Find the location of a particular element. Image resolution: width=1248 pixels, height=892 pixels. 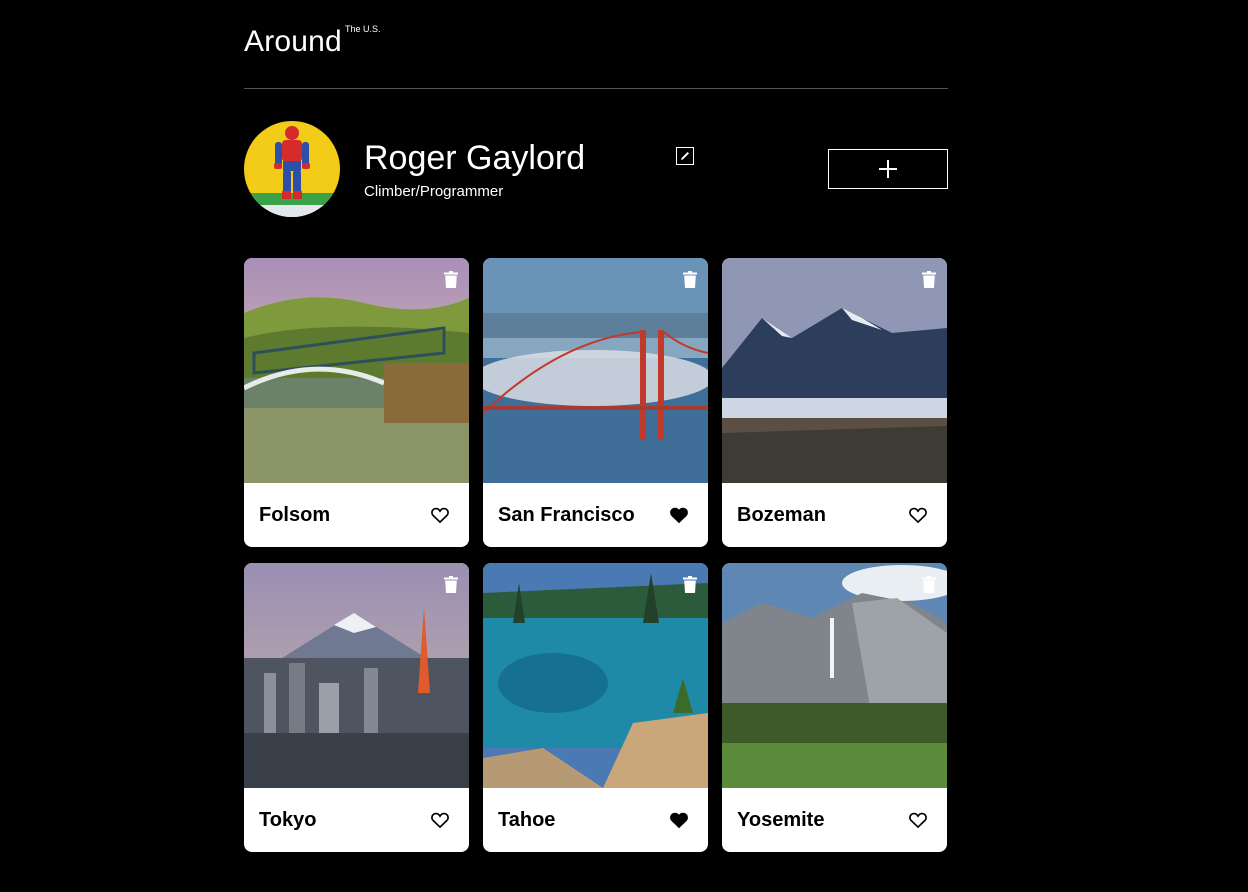

place-card: Folsom is located at coordinates (356, 402).